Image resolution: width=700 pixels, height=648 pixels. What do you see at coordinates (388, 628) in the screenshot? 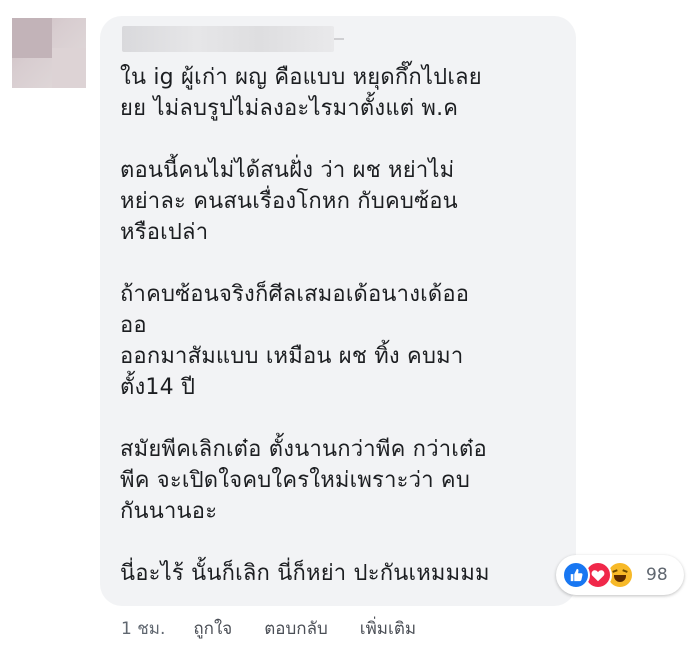
I see `more-button: เพิ่มเติม` at bounding box center [388, 628].